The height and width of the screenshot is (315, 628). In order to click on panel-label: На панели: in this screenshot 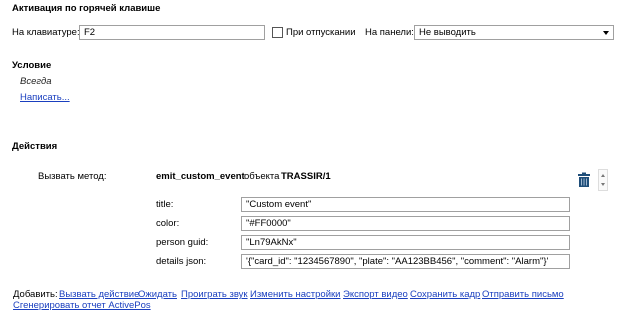, I will do `click(389, 32)`.